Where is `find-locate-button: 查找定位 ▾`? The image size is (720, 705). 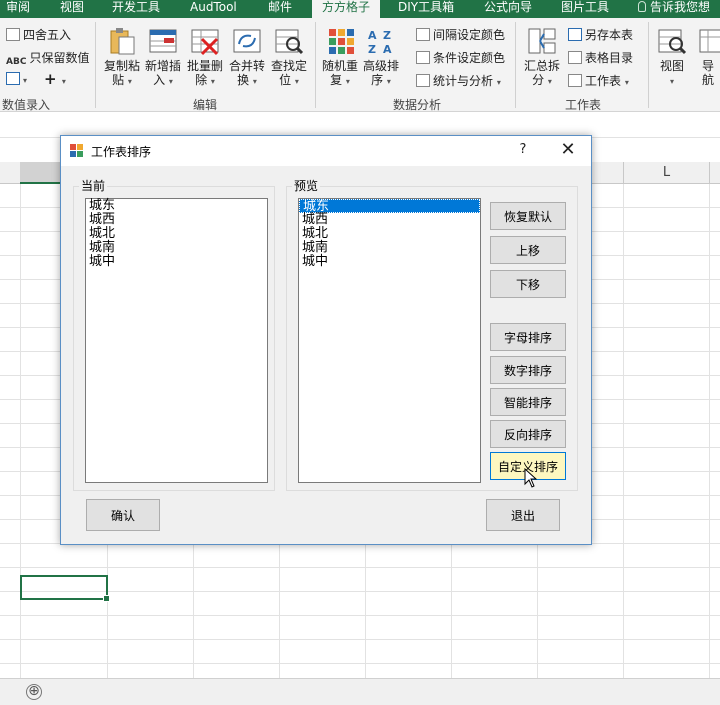
find-locate-button: 查找定位 ▾ is located at coordinates (289, 74).